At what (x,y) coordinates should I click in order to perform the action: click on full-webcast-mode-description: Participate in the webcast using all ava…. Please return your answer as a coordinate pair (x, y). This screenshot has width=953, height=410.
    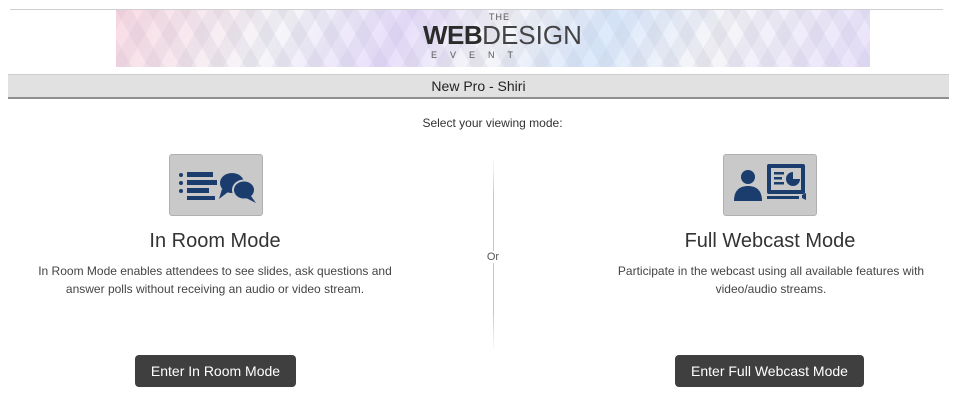
    Looking at the image, I should click on (771, 280).